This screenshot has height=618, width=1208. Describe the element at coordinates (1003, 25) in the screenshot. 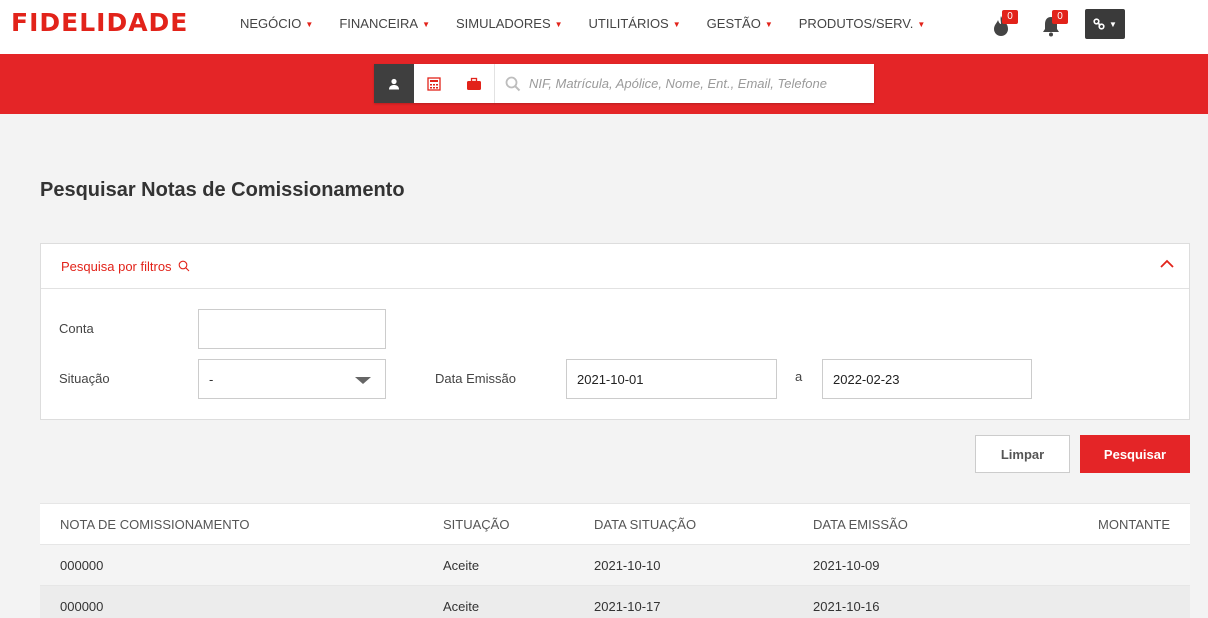

I see `flame-notifications-button: 0` at that location.